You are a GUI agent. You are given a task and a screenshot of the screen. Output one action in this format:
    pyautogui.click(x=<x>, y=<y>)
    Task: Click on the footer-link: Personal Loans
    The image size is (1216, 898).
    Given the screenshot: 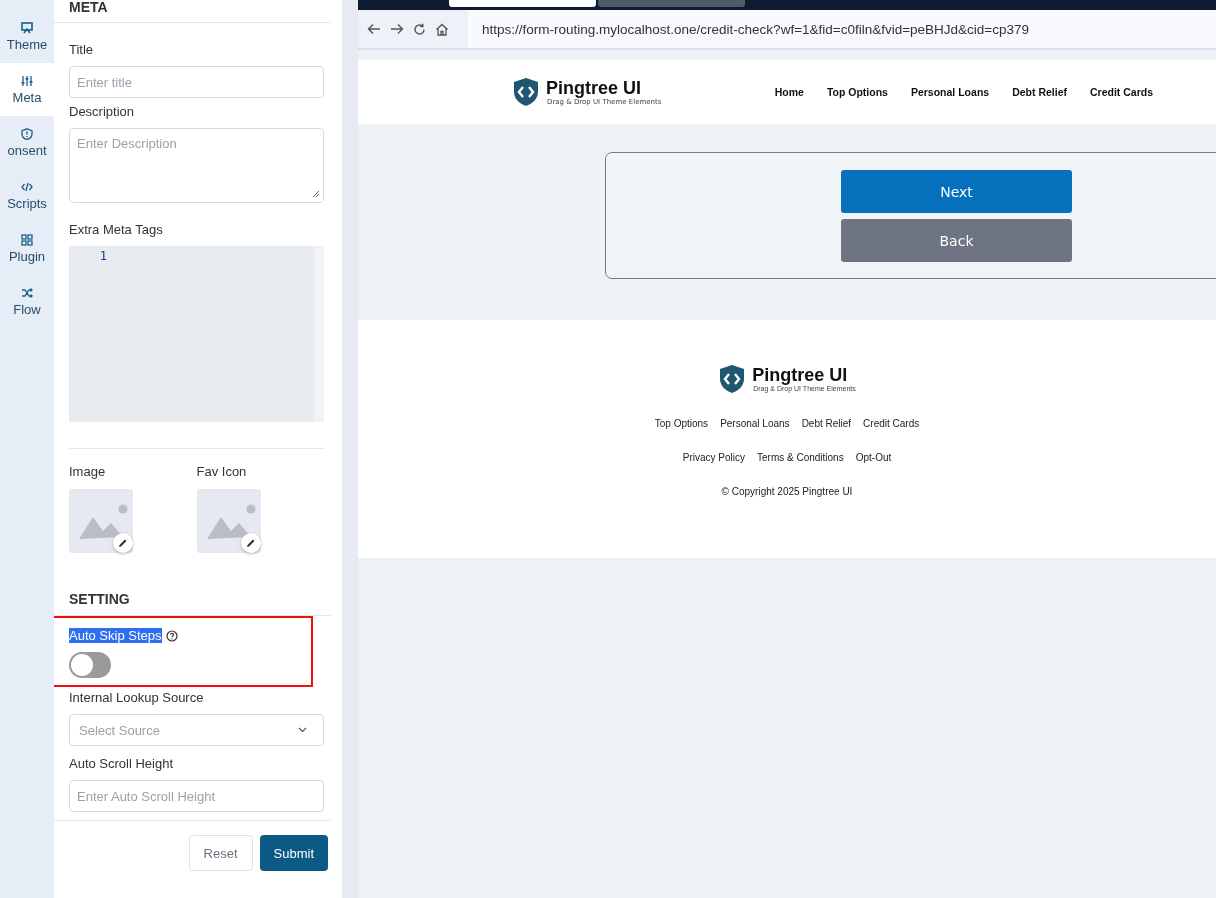 What is the action you would take?
    pyautogui.click(x=755, y=423)
    